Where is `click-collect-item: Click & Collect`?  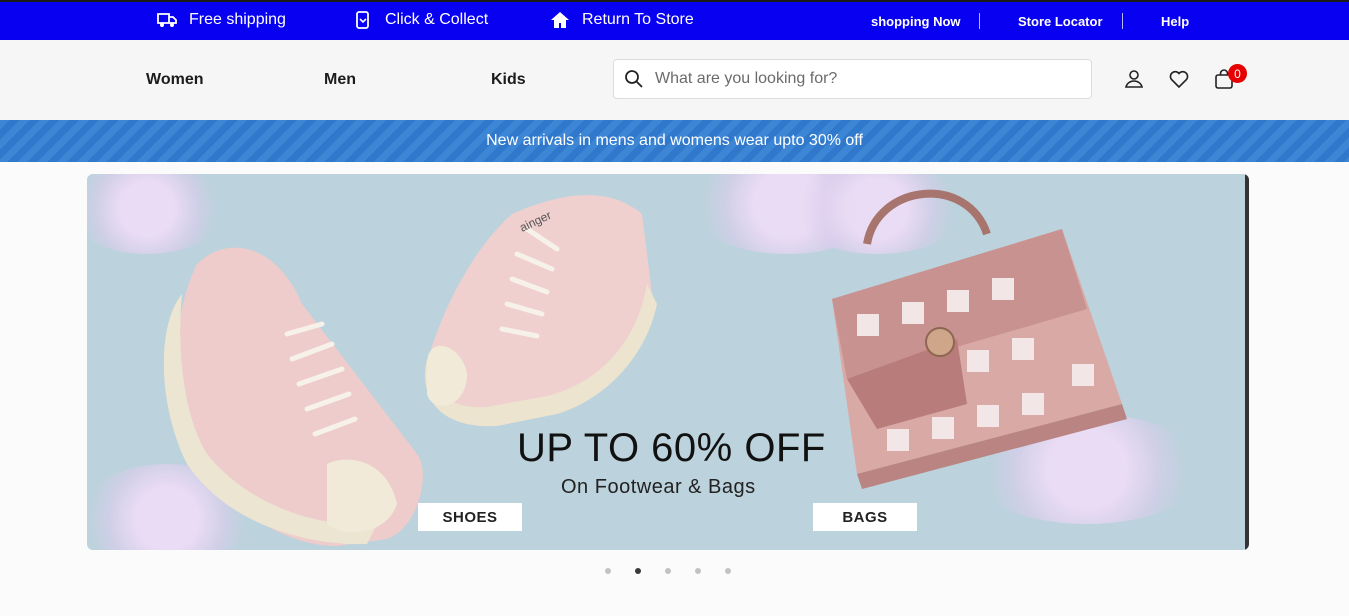
click-collect-item: Click & Collect is located at coordinates (420, 20).